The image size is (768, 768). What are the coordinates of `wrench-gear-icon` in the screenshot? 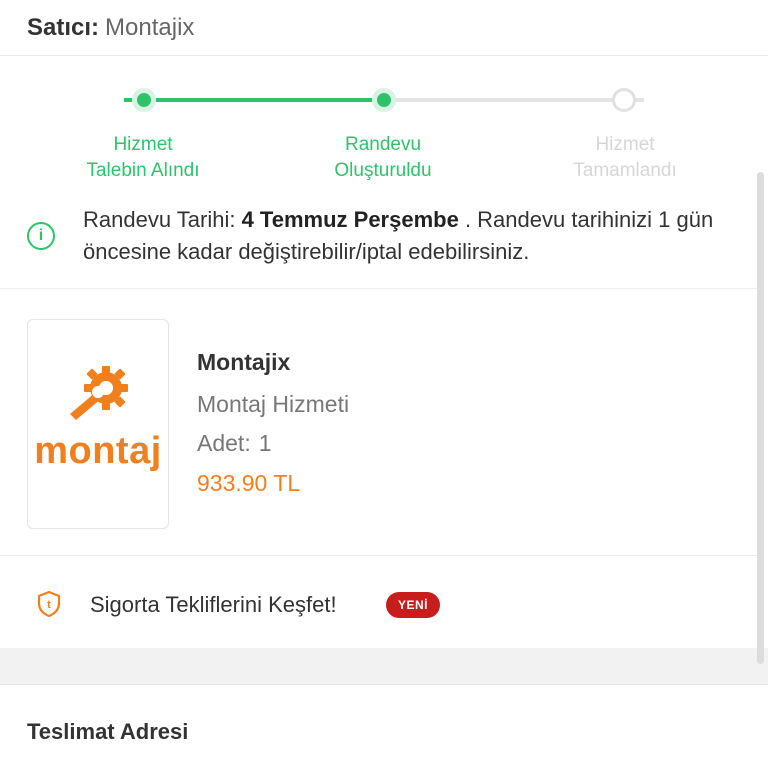 It's located at (99, 393).